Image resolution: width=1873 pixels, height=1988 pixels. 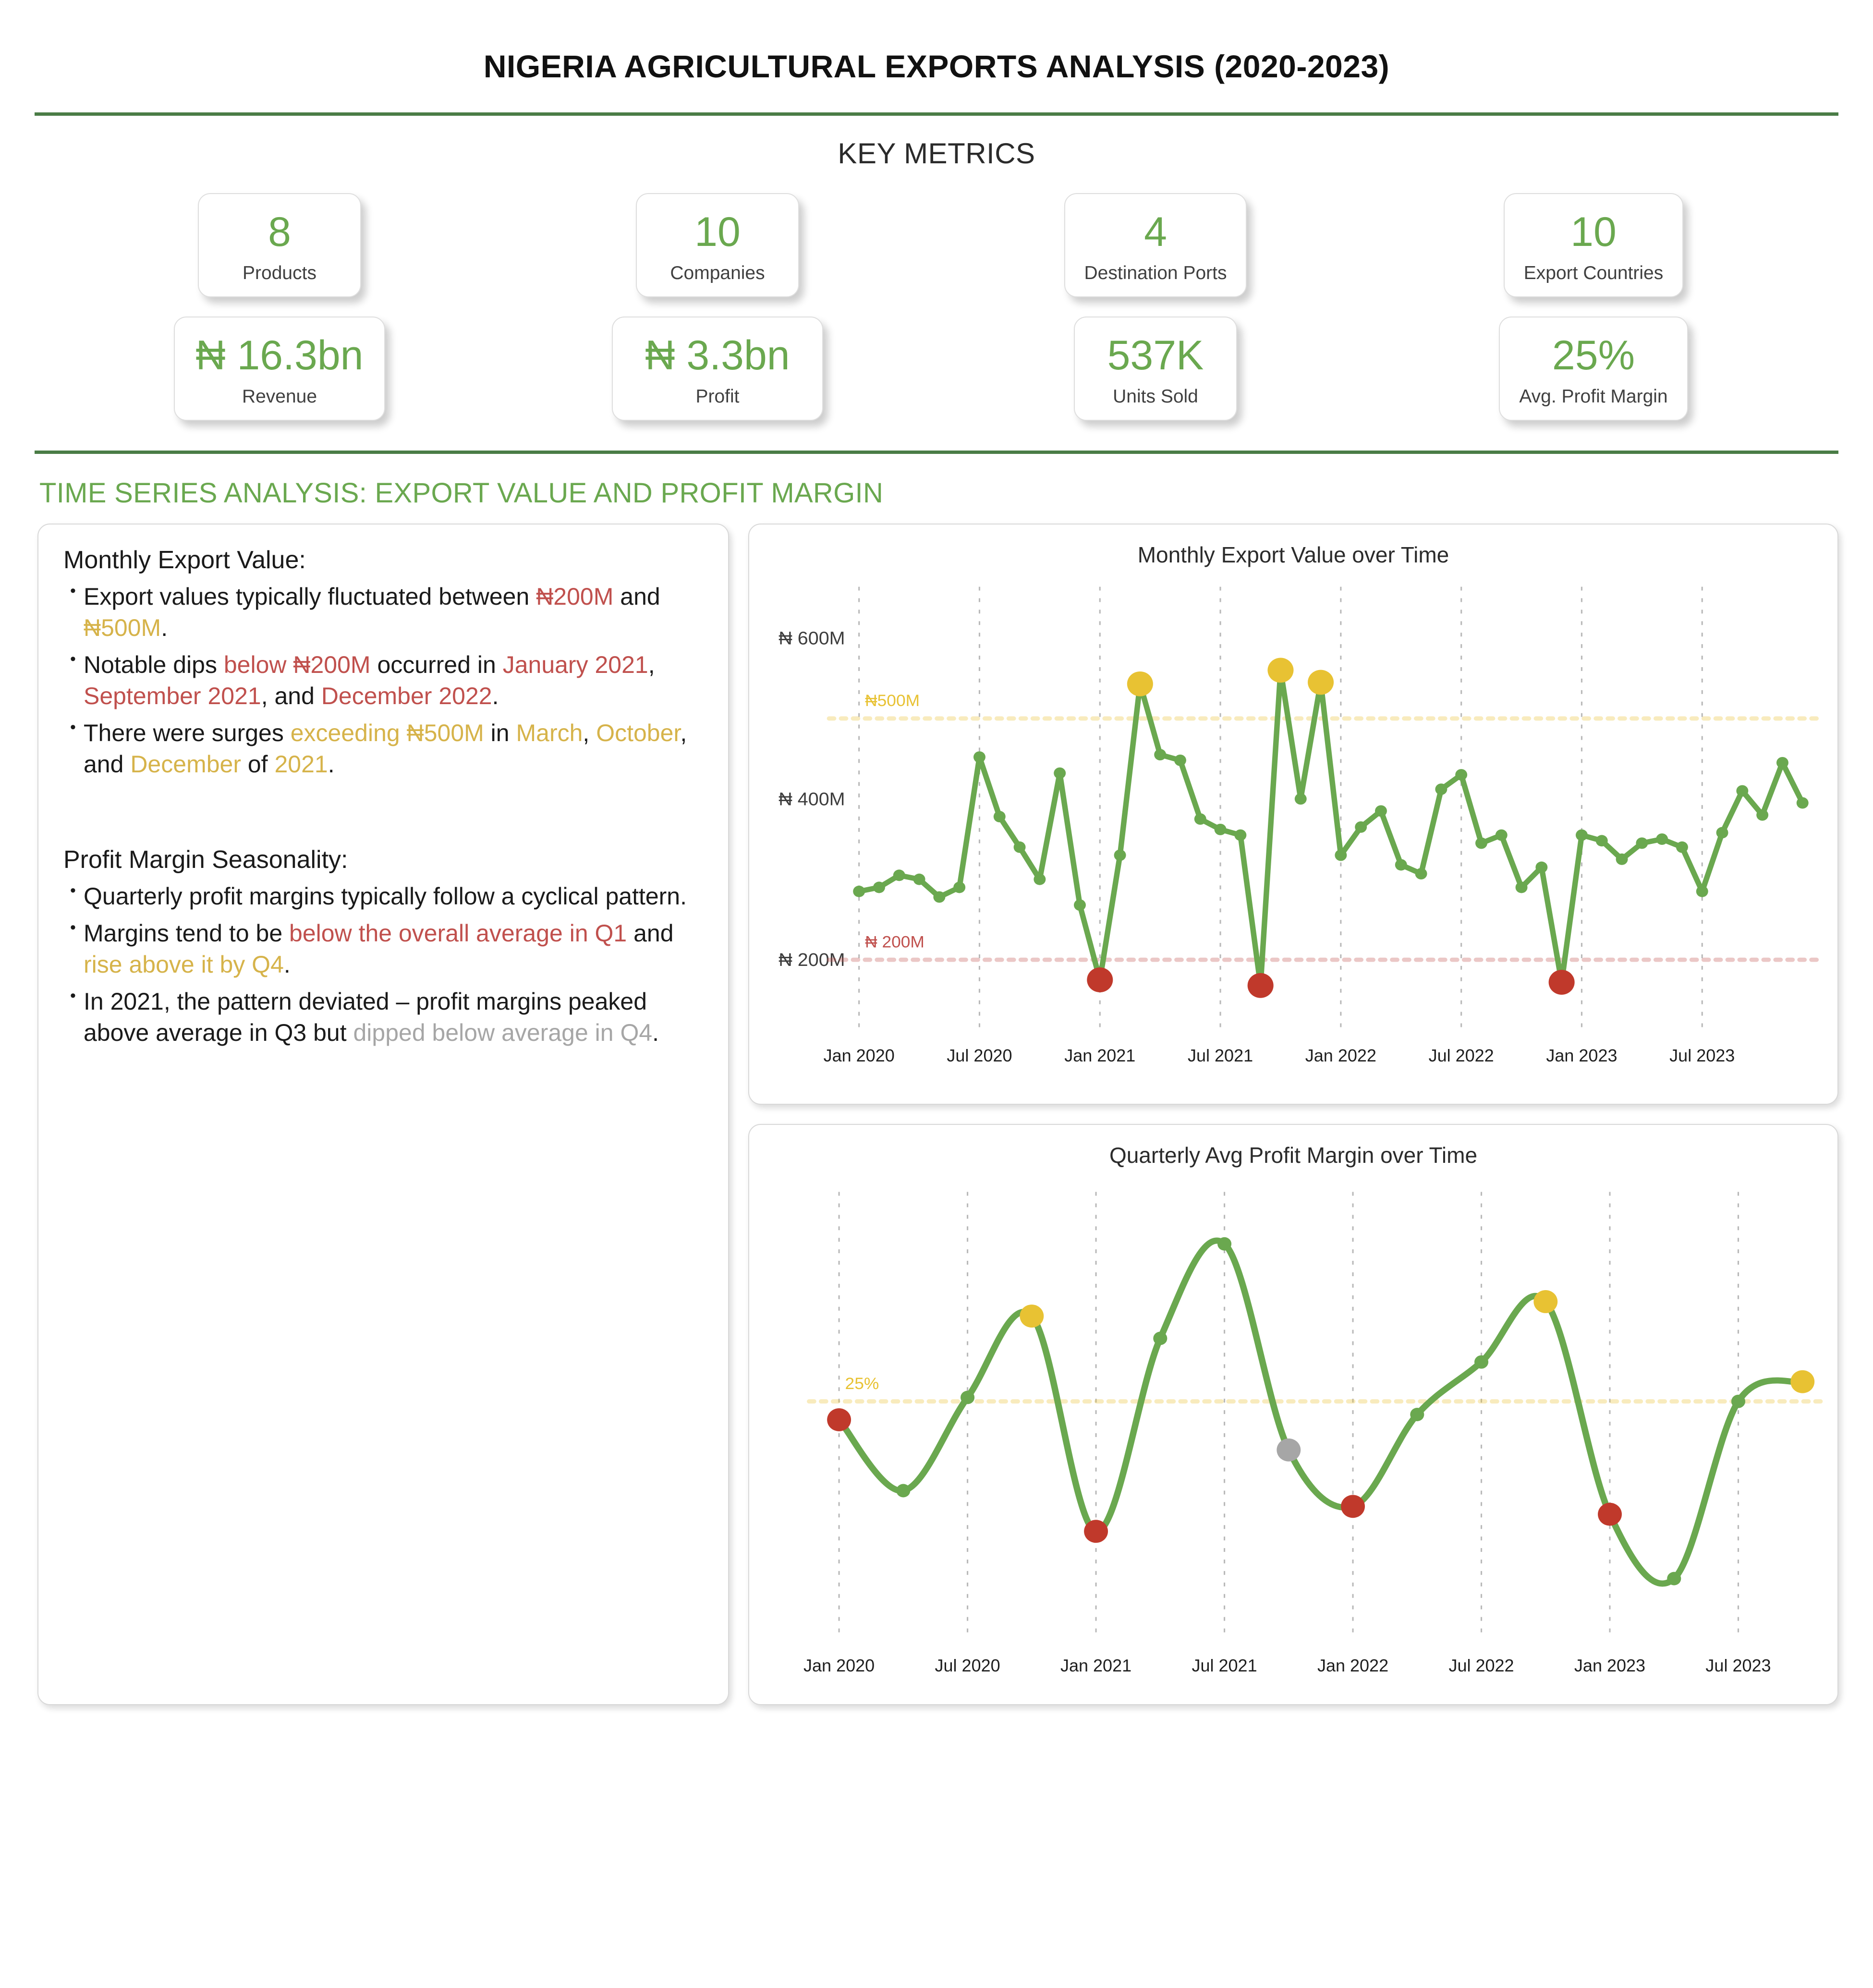 I want to click on kpi-card-units-sold: 537K Units Sold, so click(x=1155, y=368).